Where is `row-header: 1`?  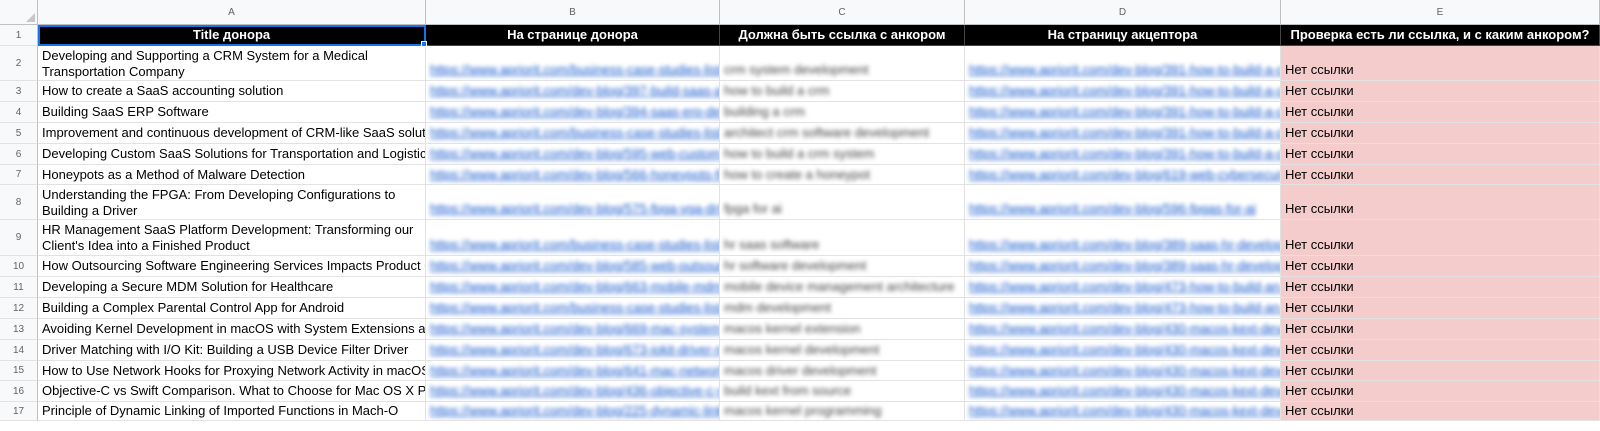
row-header: 1 is located at coordinates (19, 35).